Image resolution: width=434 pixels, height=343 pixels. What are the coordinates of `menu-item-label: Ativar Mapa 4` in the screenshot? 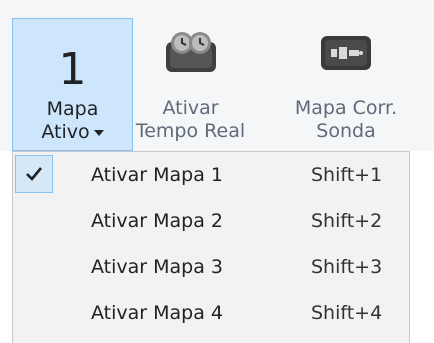 It's located at (157, 313).